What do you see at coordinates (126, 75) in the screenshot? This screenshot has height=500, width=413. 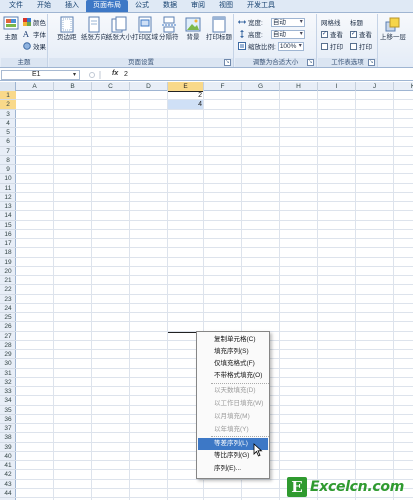 I see `formula-input: 2` at bounding box center [126, 75].